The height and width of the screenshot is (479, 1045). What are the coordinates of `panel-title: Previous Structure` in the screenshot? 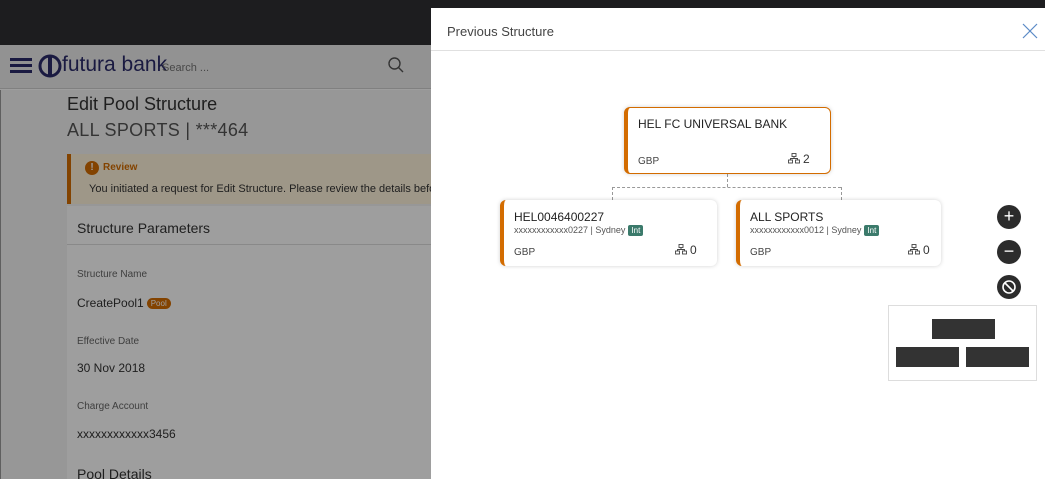 It's located at (500, 31).